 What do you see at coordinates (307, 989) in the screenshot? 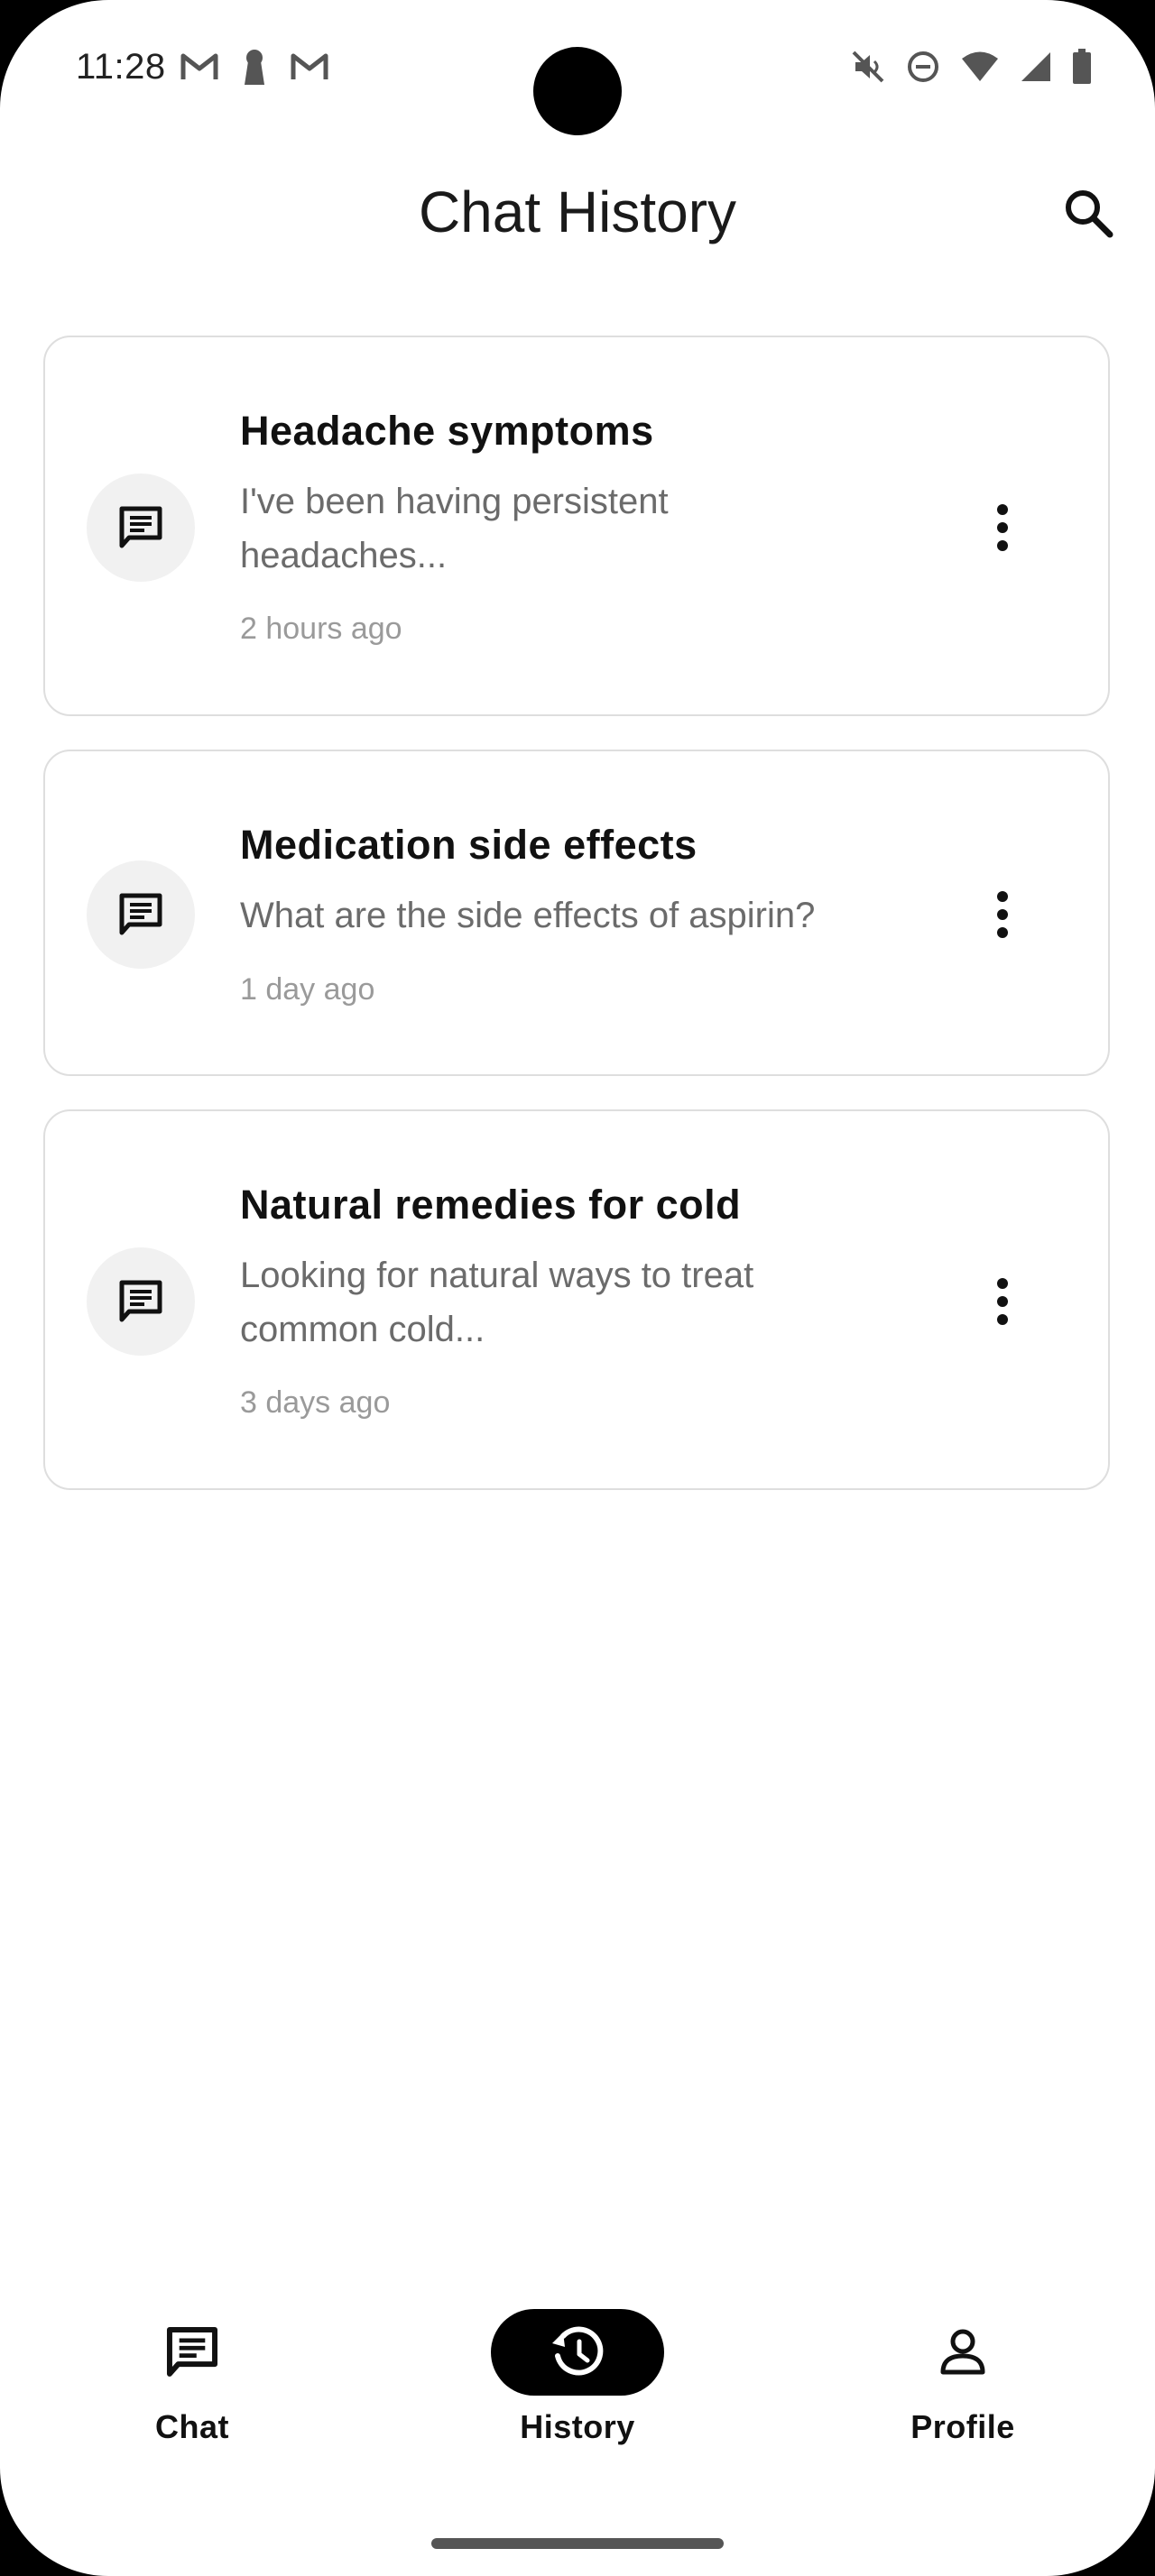
I see `chat-timestamp: 1 day ago` at bounding box center [307, 989].